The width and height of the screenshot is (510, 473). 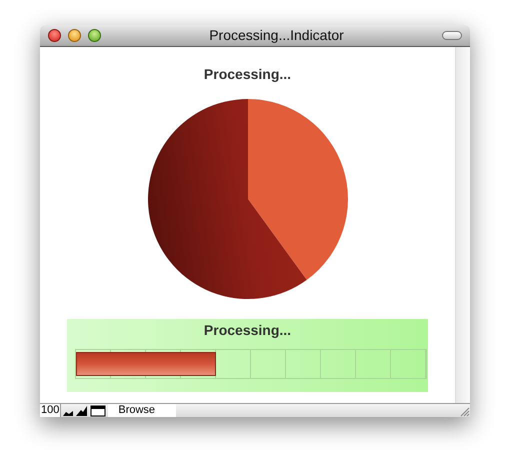 What do you see at coordinates (464, 410) in the screenshot?
I see `resize-grip-icon` at bounding box center [464, 410].